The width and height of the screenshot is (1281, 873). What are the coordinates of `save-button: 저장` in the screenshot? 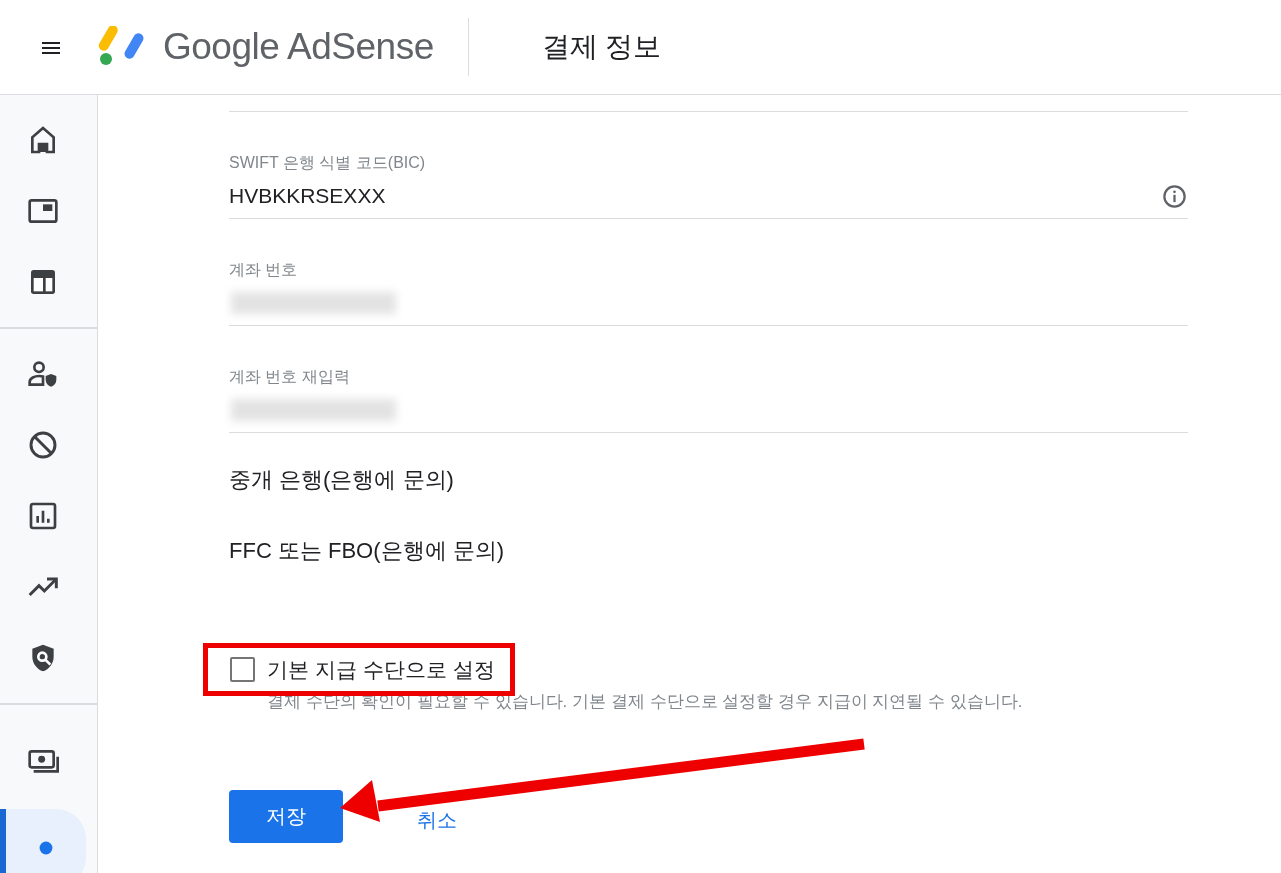 It's located at (286, 816).